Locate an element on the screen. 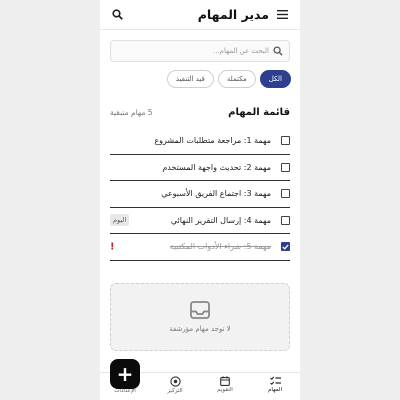 The width and height of the screenshot is (400, 400). task-list-header: قائمة المهام 5 مهام متبقية is located at coordinates (200, 112).